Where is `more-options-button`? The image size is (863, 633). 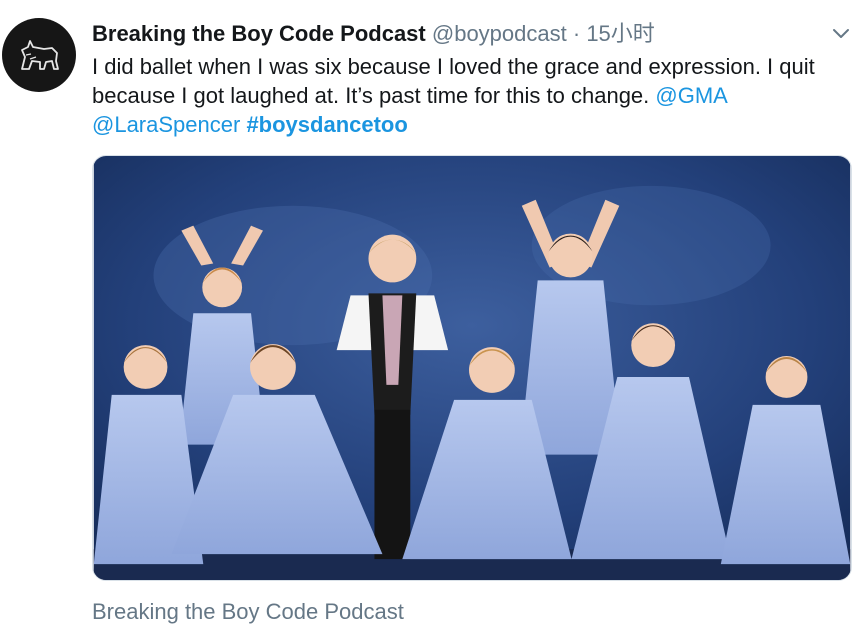 more-options-button is located at coordinates (841, 33).